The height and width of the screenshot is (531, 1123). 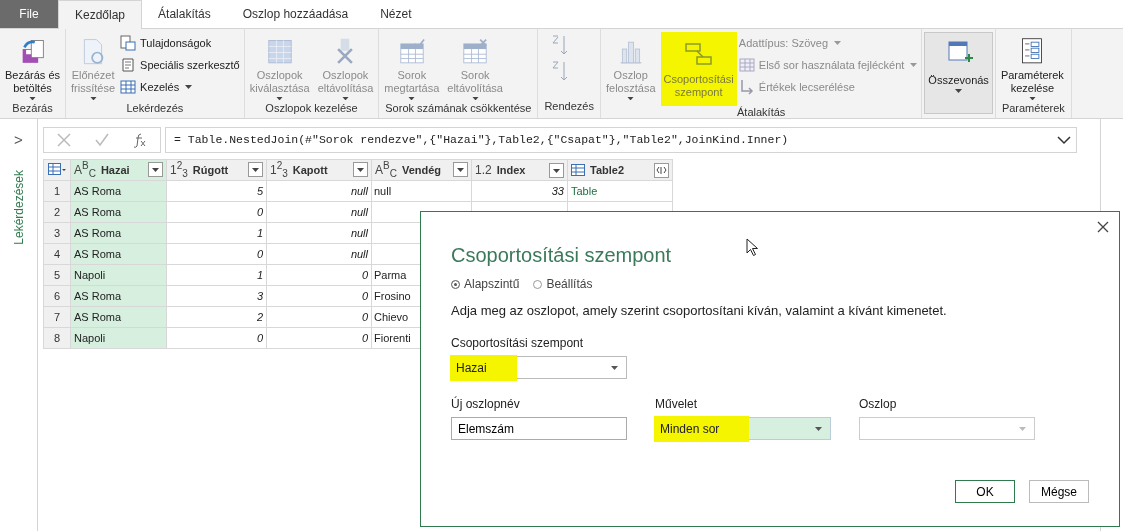 I want to click on column-header: 1.2 Index, so click(x=519, y=170).